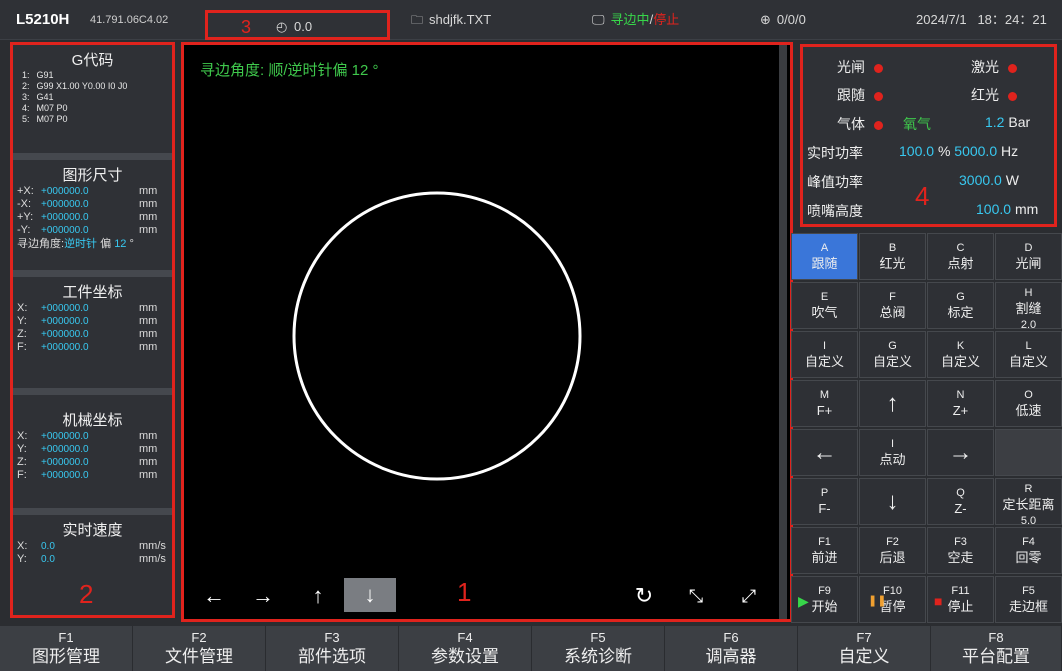 This screenshot has height=671, width=1062. What do you see at coordinates (635, 20) in the screenshot?
I see `machine-state: 🖵 寻边中/停止` at bounding box center [635, 20].